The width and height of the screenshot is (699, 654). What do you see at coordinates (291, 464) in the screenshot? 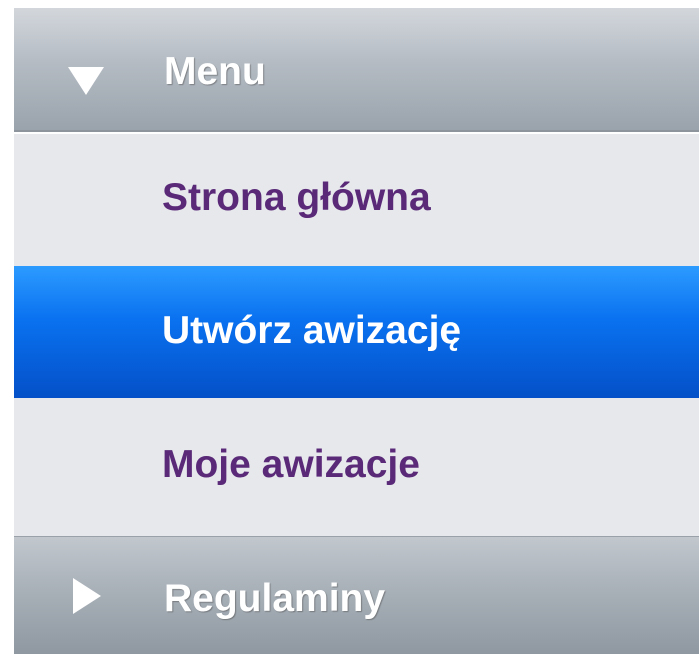
I see `menu-item-label: Moje awizacje` at bounding box center [291, 464].